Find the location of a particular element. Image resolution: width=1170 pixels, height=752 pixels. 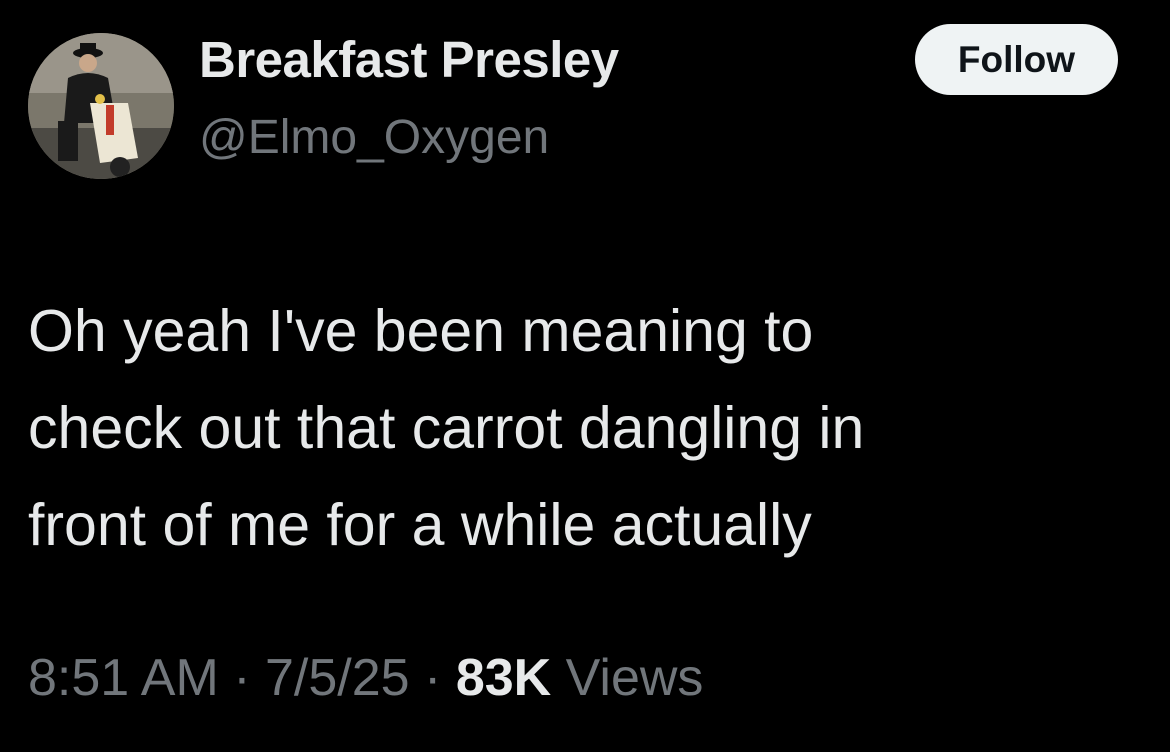

user-handle: @Elmo_Oxygen is located at coordinates (374, 137).